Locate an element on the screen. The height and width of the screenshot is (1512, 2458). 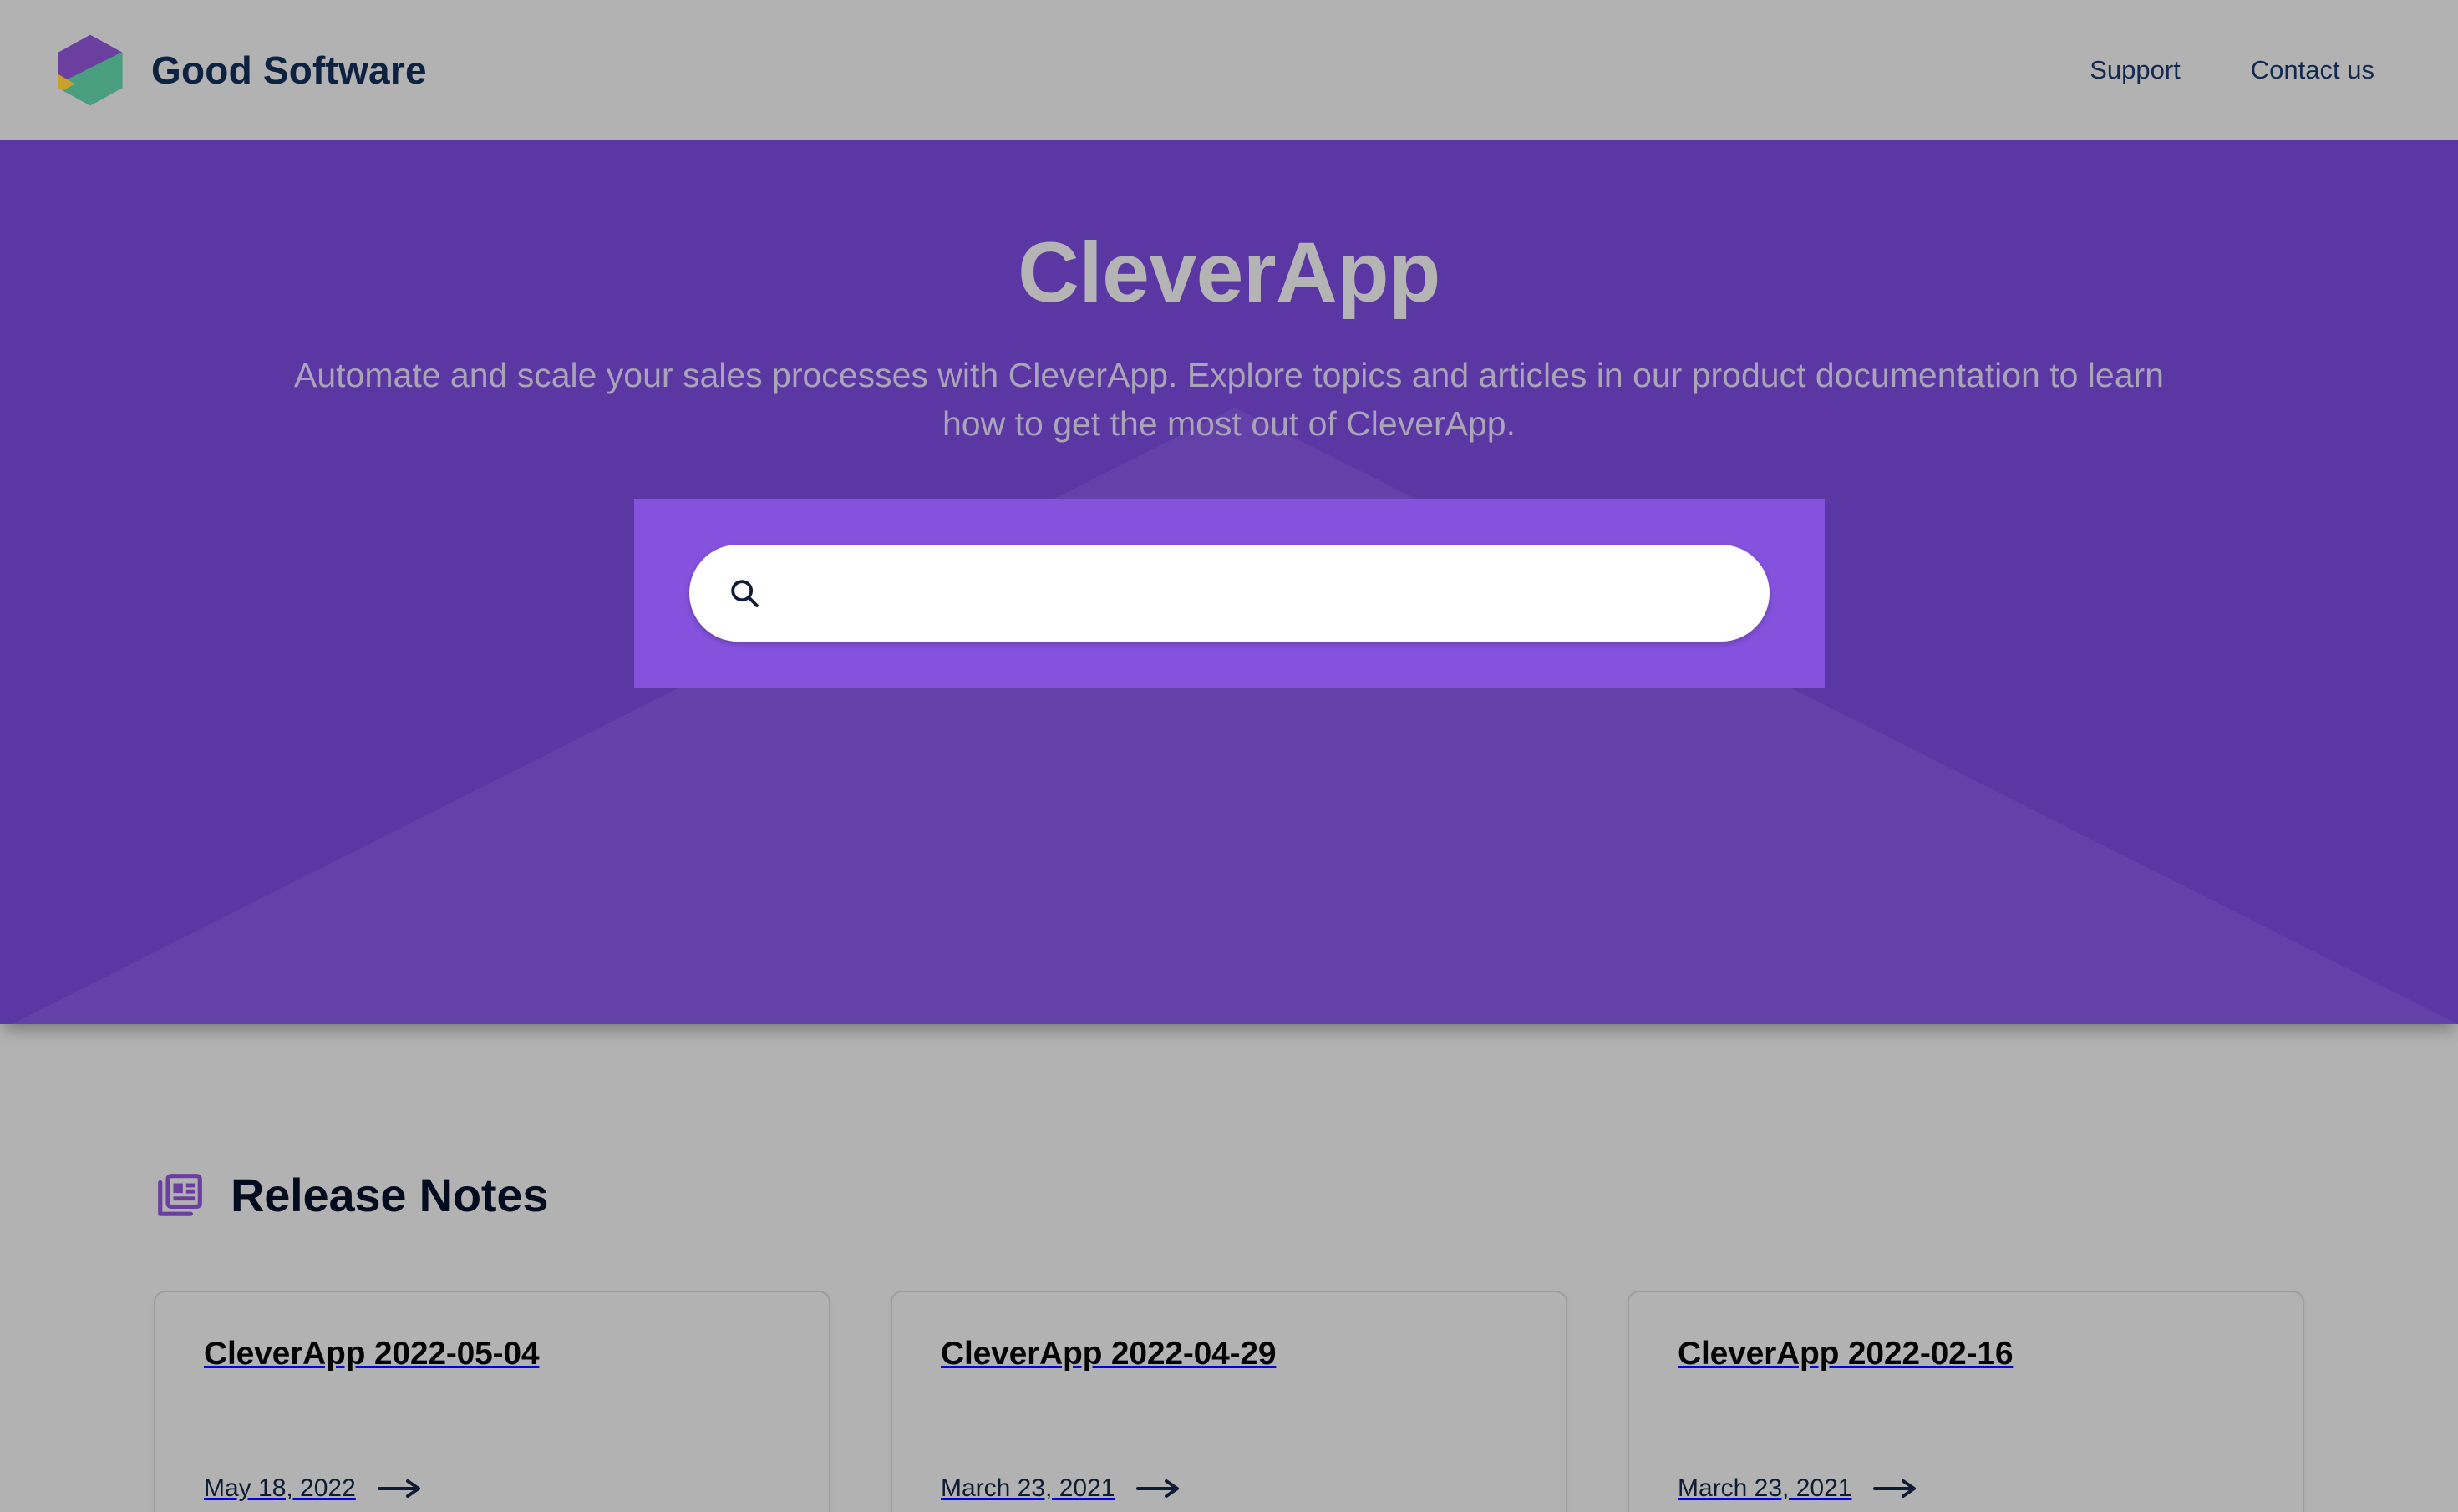
nav-link-contact-us: Contact us is located at coordinates (2312, 70).